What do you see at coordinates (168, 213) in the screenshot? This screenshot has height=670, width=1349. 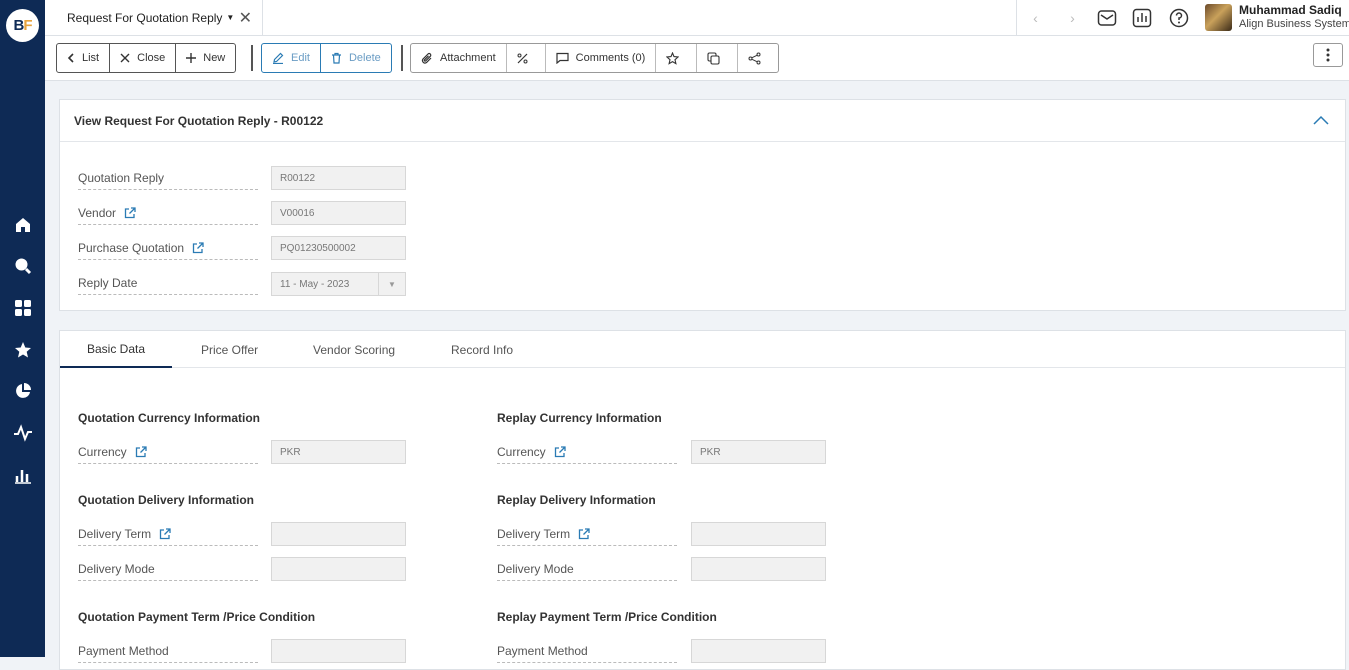 I see `vendor-label: Vendor` at bounding box center [168, 213].